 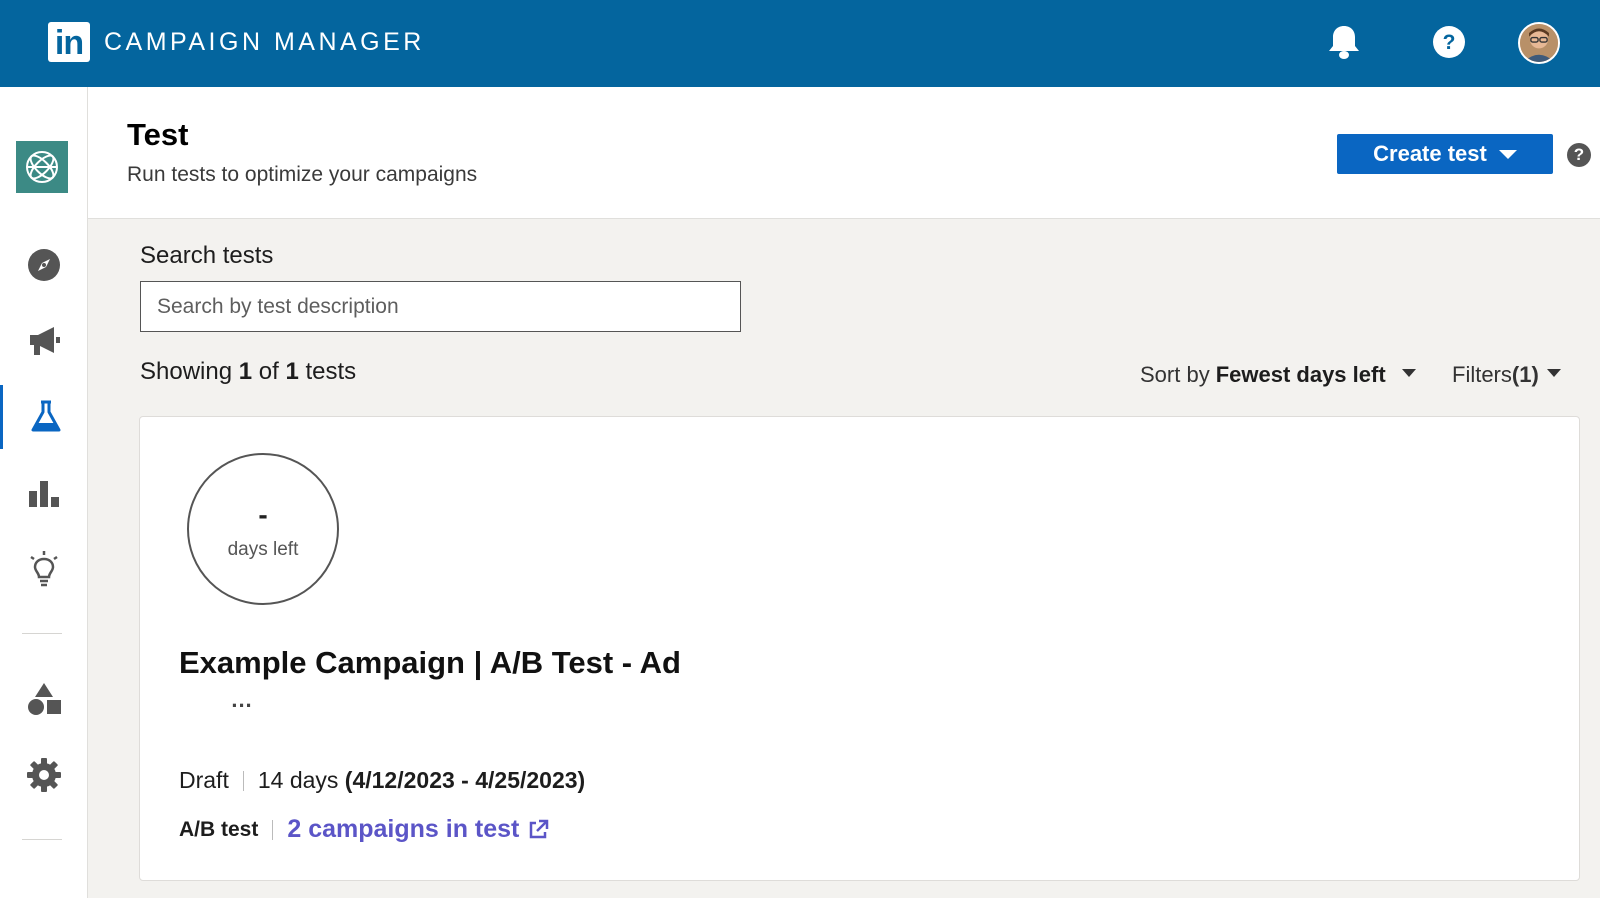 I want to click on days-left-indicator: - days left, so click(x=263, y=529).